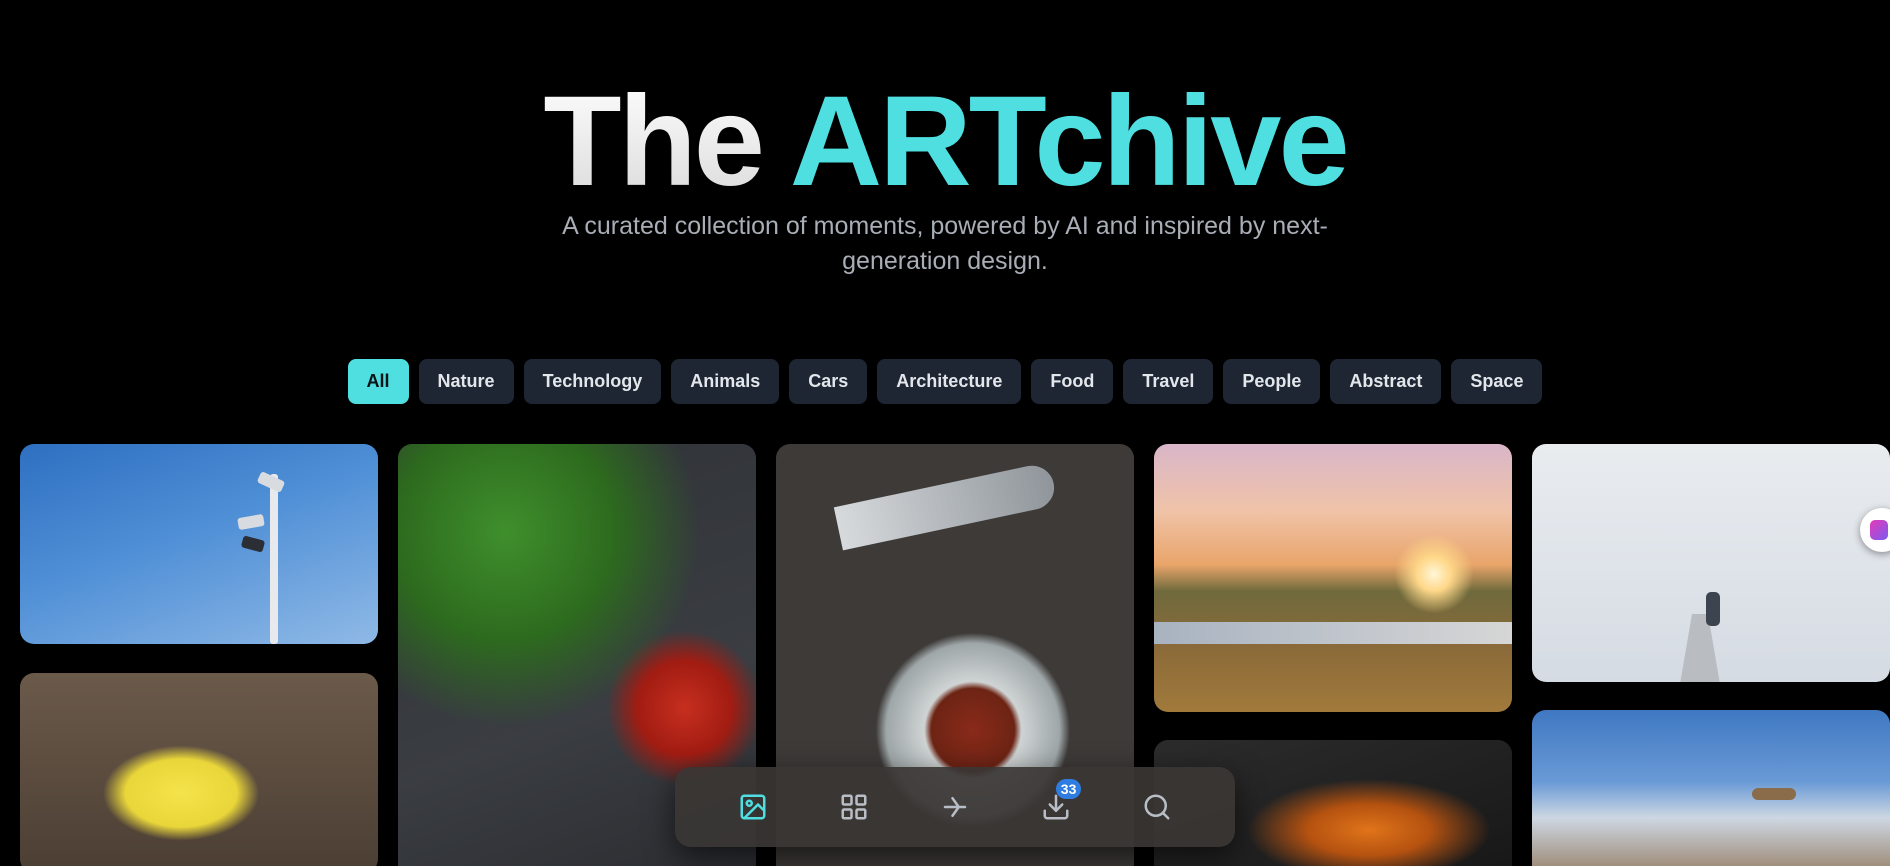  I want to click on airplane-icon, so click(955, 807).